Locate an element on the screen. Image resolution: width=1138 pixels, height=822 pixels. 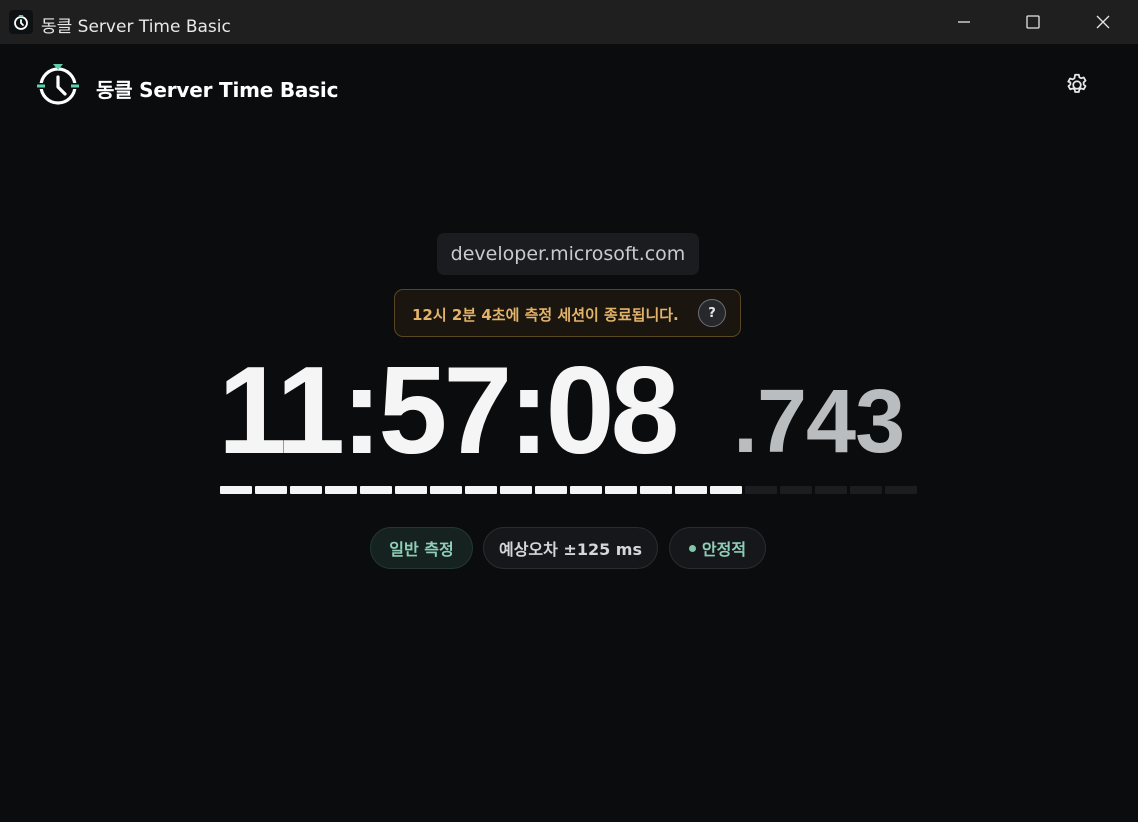
window-titlebar: 동클 Server Time Basic is located at coordinates (569, 22).